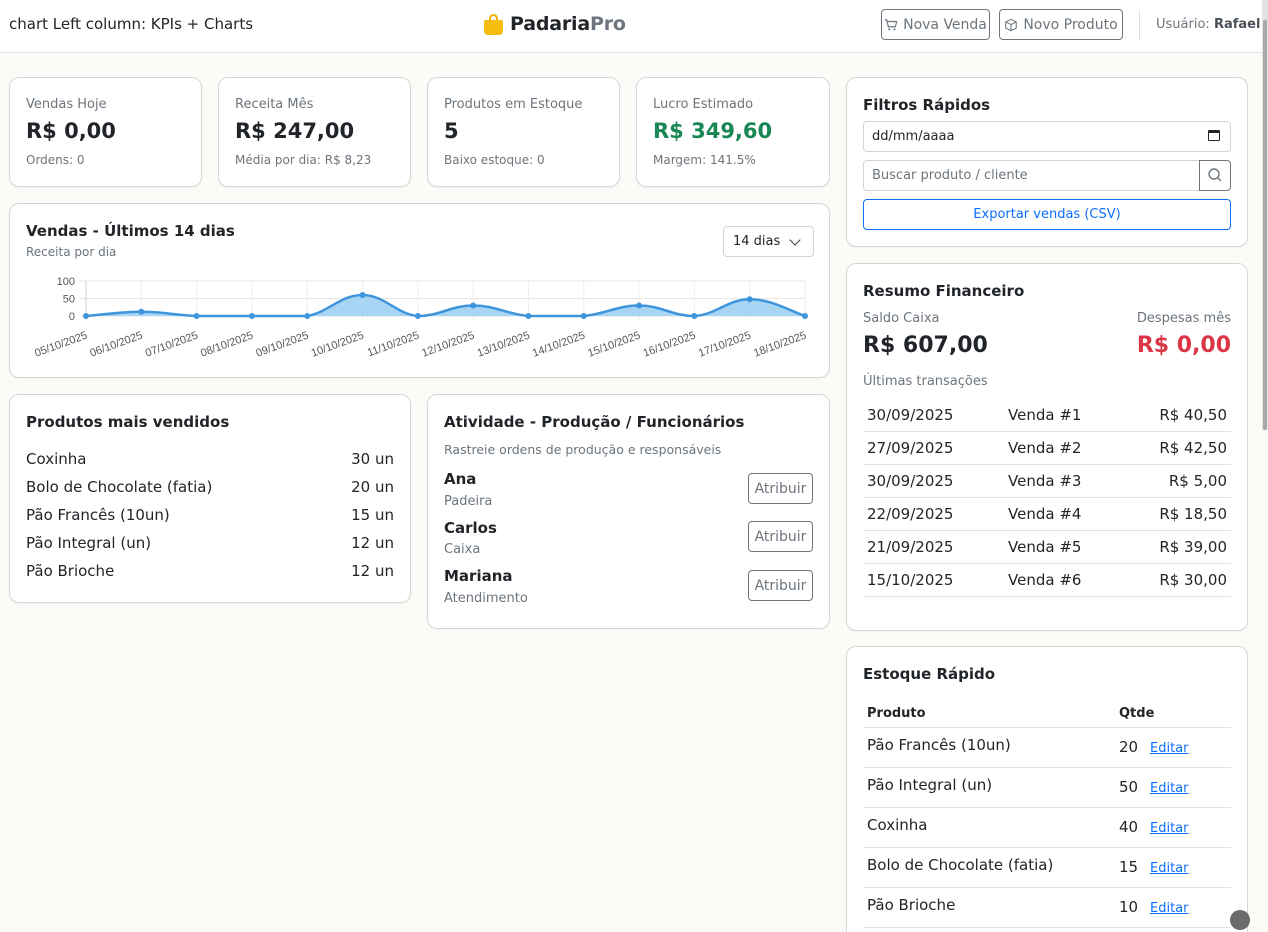 Image resolution: width=1268 pixels, height=932 pixels. Describe the element at coordinates (1240, 920) in the screenshot. I see `floating-action-dot` at that location.